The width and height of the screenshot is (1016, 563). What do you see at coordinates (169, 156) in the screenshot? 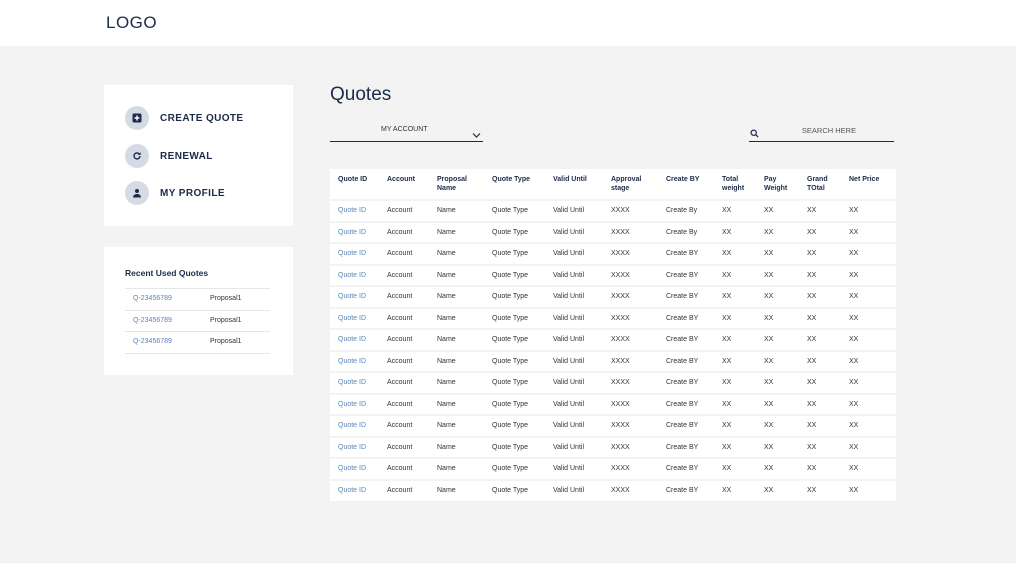
I see `nav-item-renewal: RENEWAL` at bounding box center [169, 156].